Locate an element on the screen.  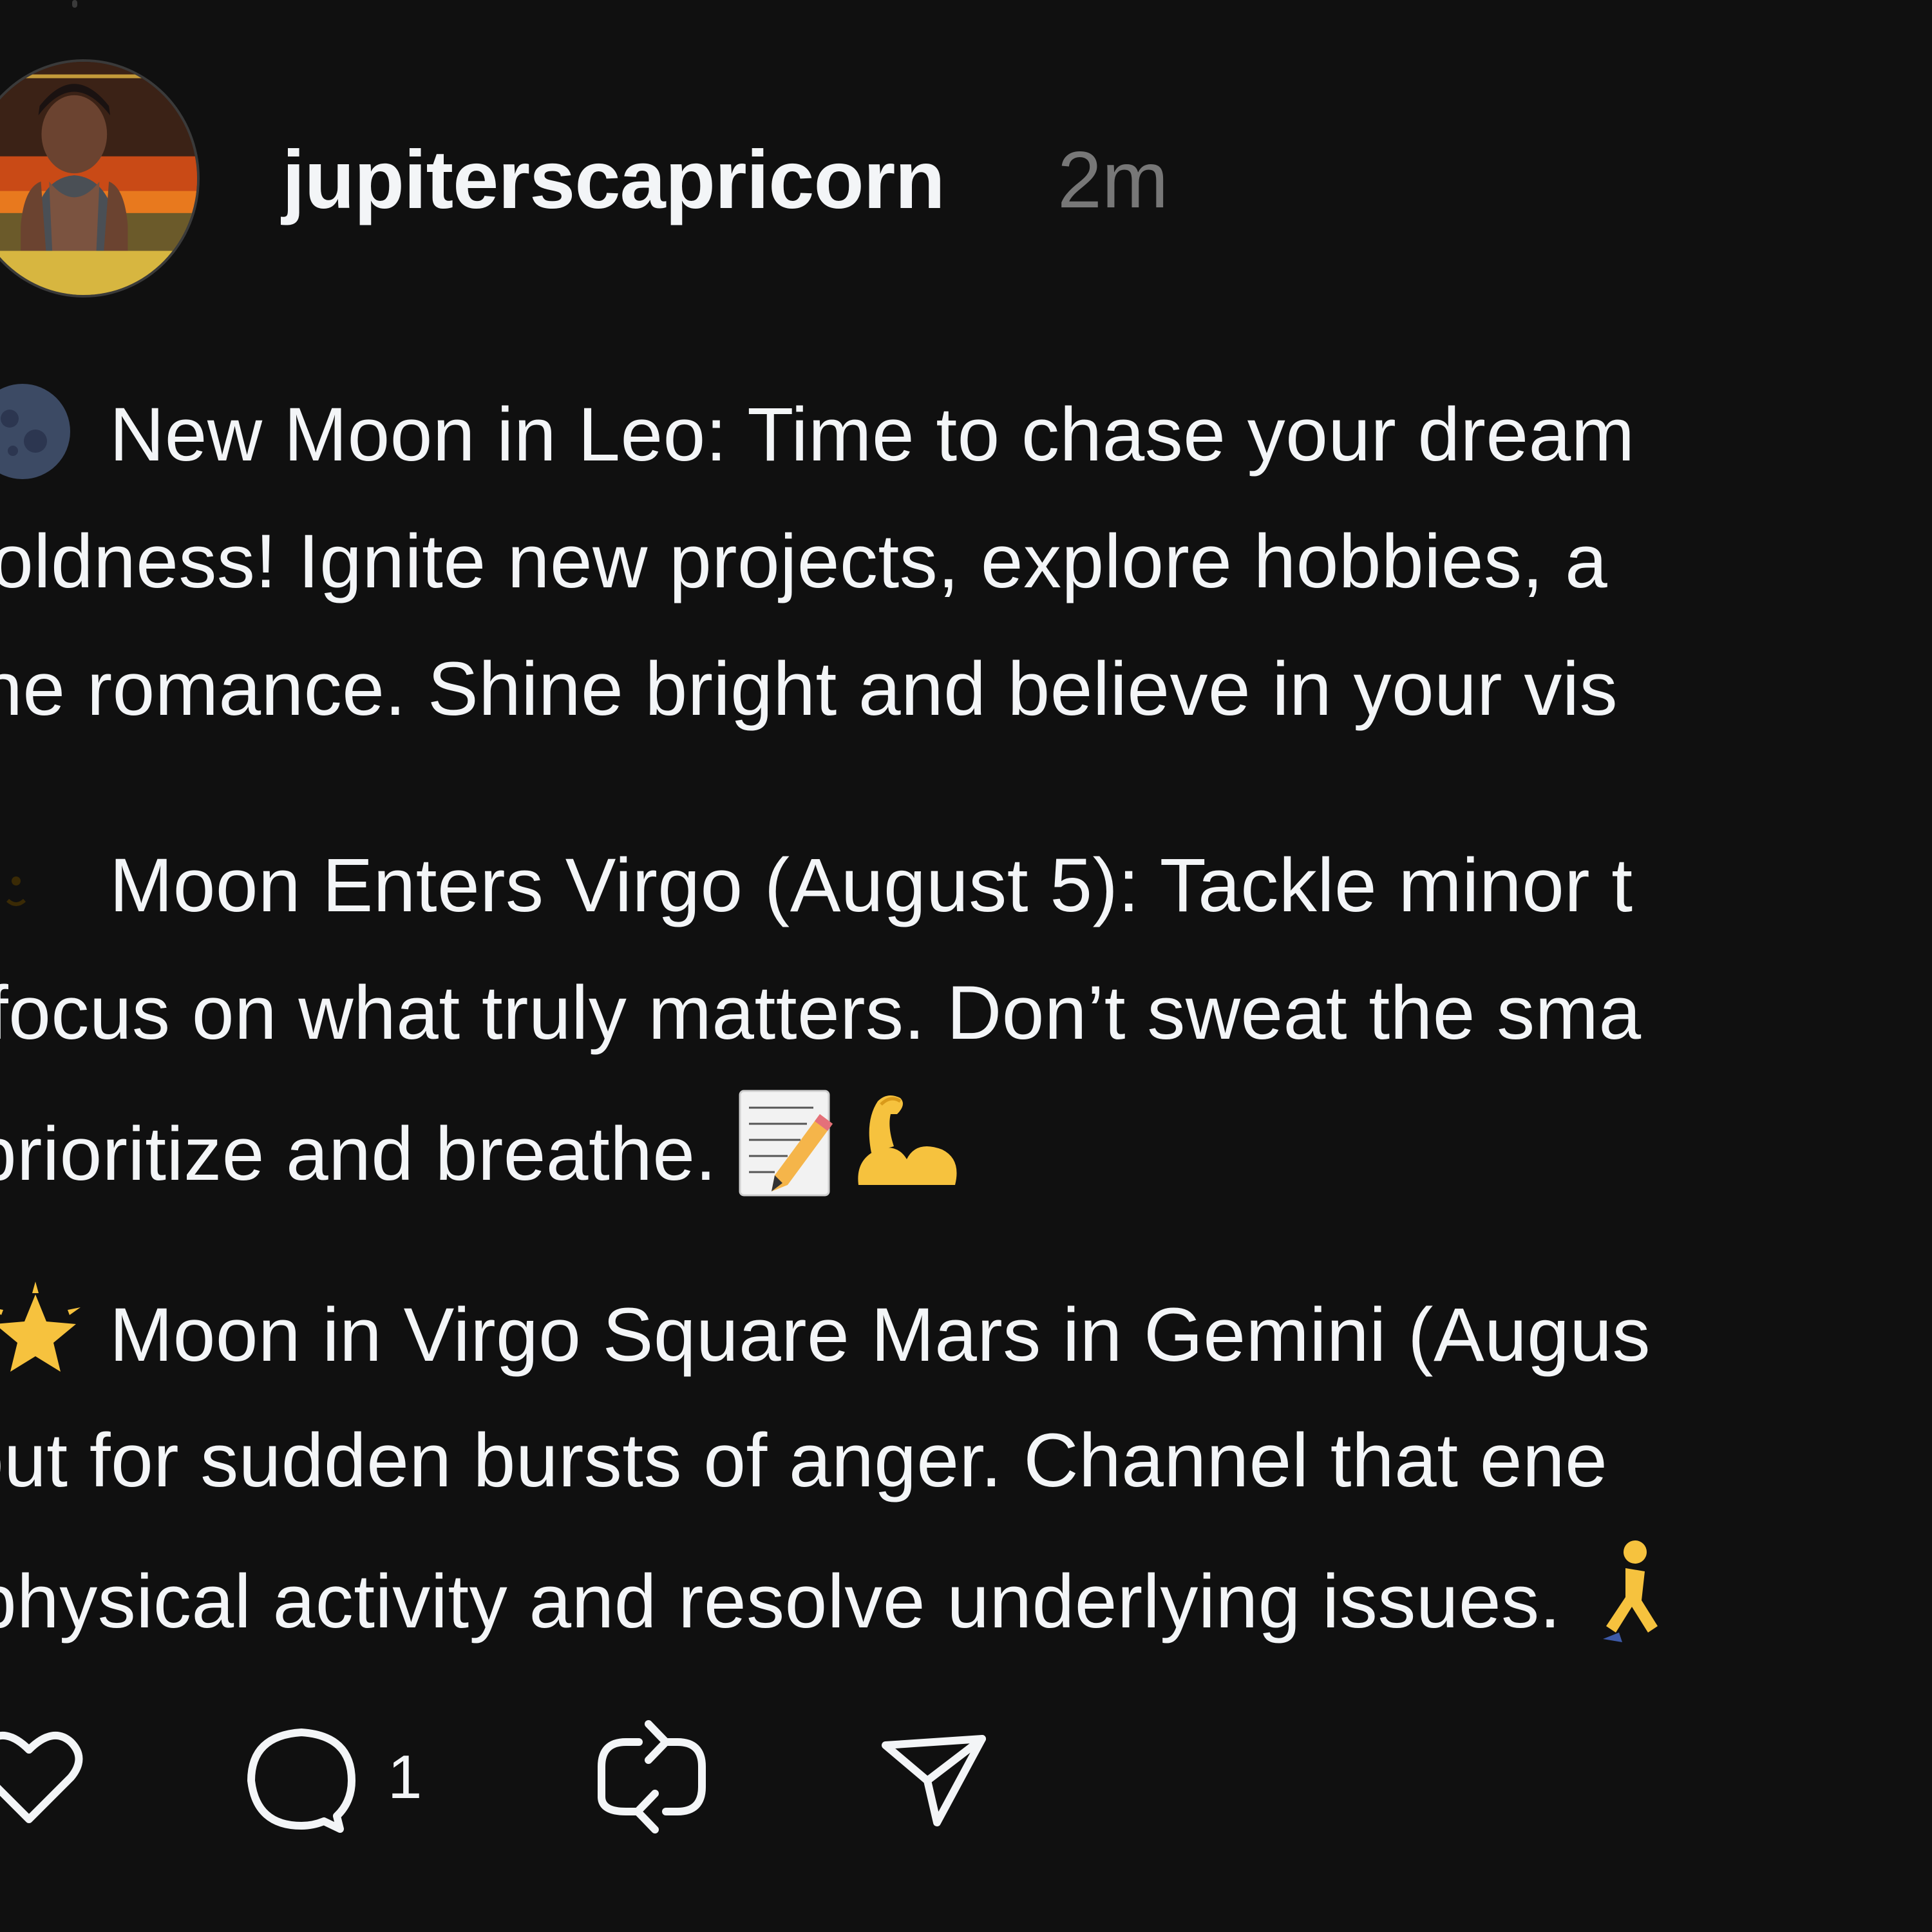
thread-connector-line is located at coordinates (74, 4).